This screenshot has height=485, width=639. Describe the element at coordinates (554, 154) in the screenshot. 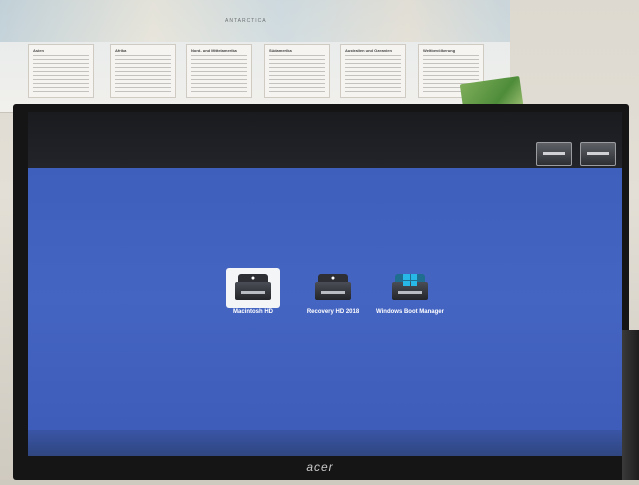

I see `startup-disk-icon` at that location.